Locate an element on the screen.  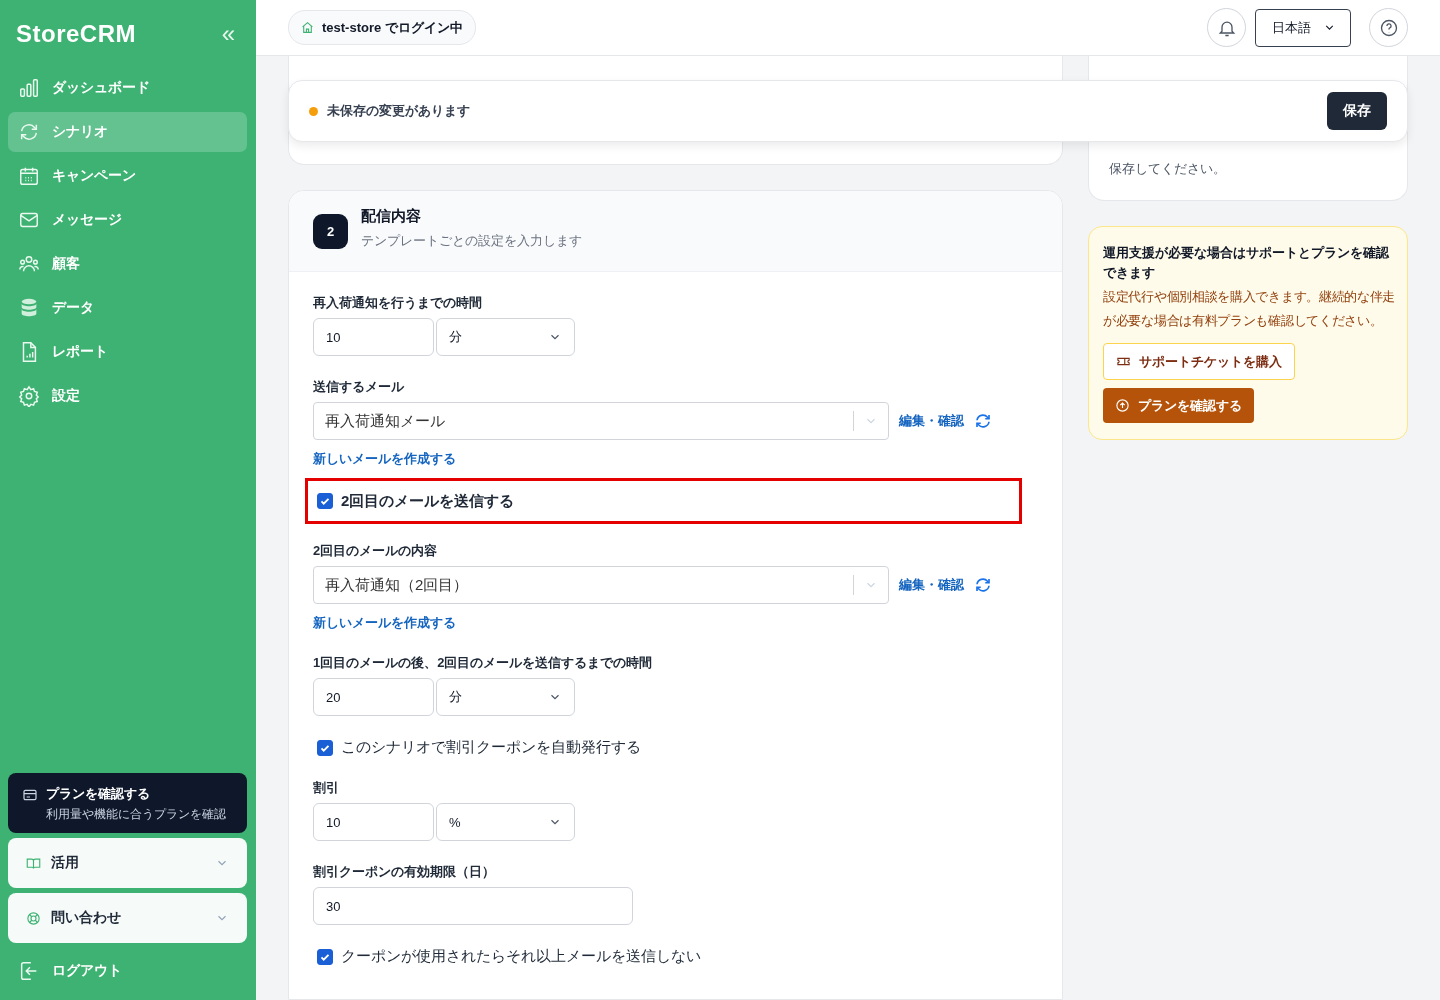
help-icon is located at coordinates (1388, 27).